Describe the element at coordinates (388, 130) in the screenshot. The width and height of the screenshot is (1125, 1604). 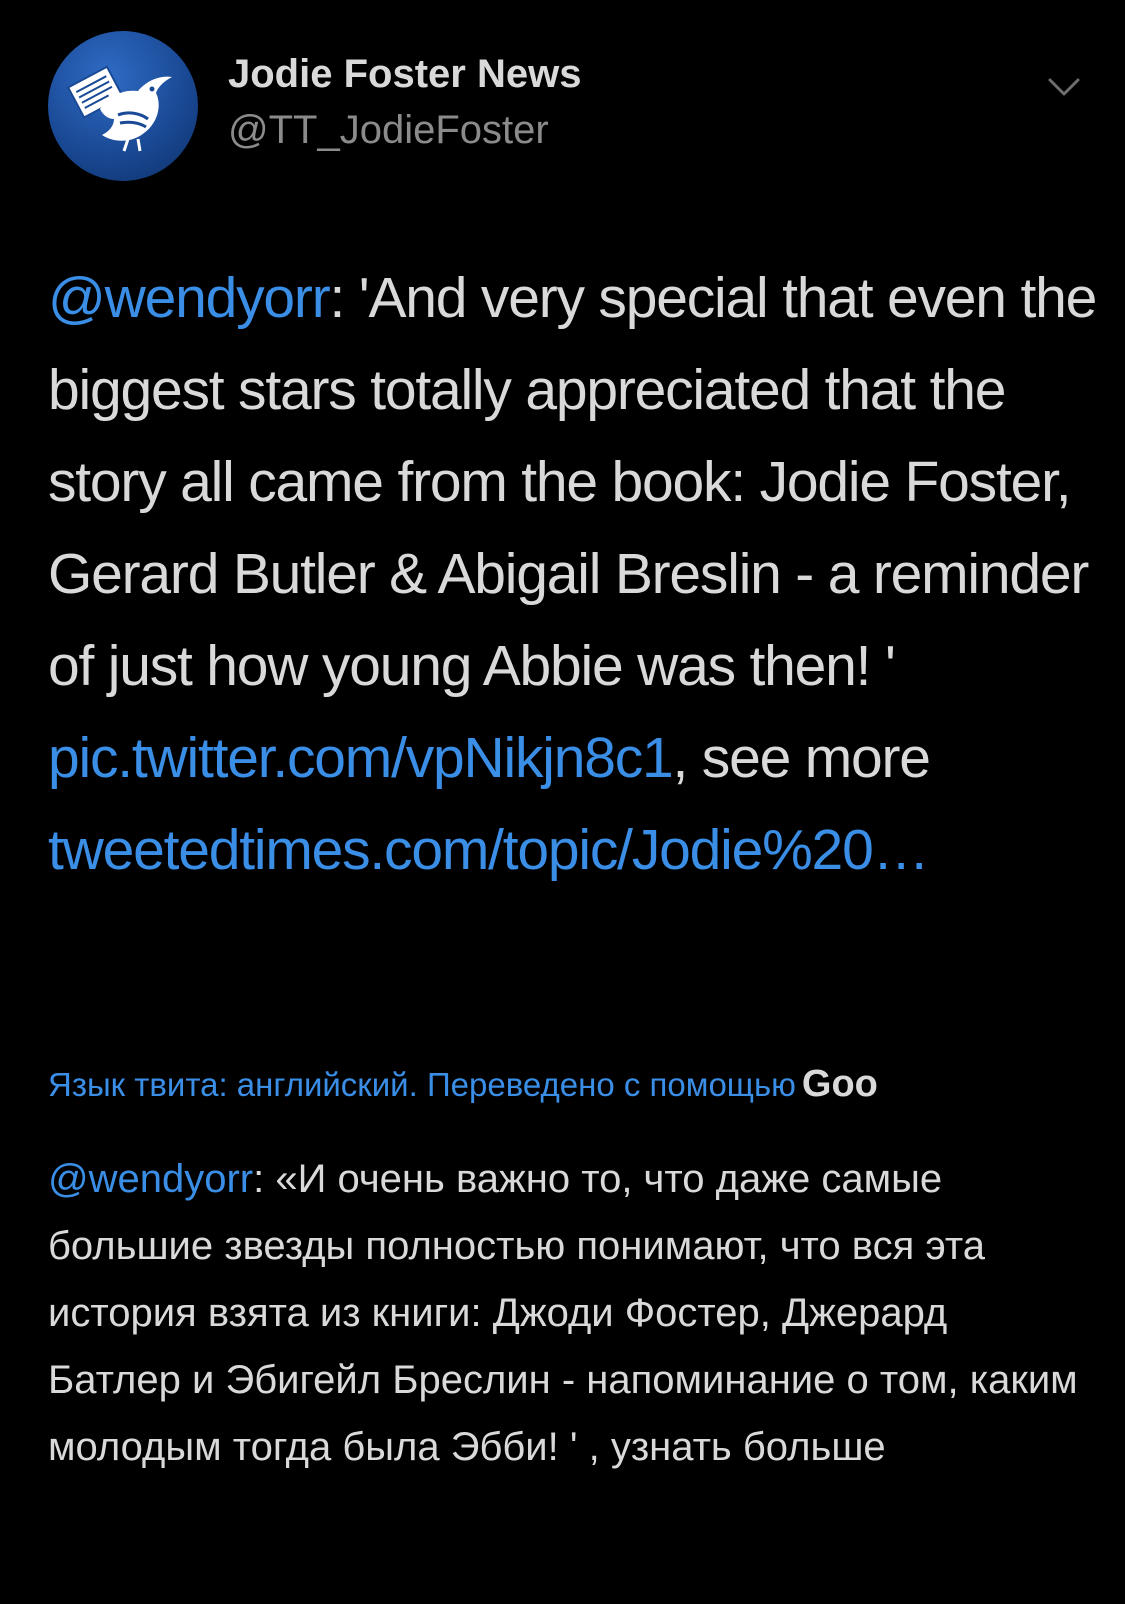
I see `account-handle: @TT_JodieFoster` at that location.